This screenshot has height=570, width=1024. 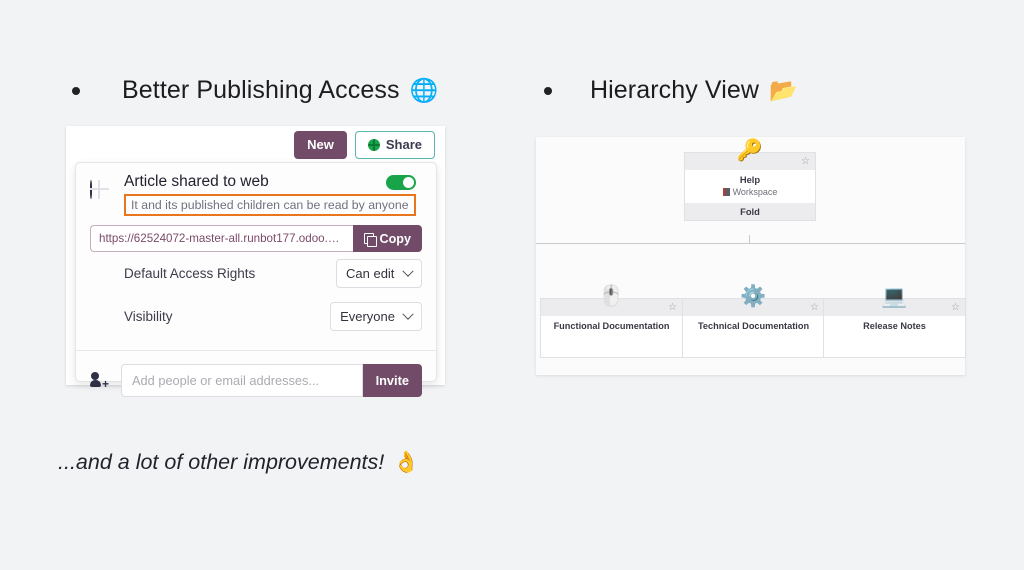 I want to click on share-button: Share, so click(x=394, y=145).